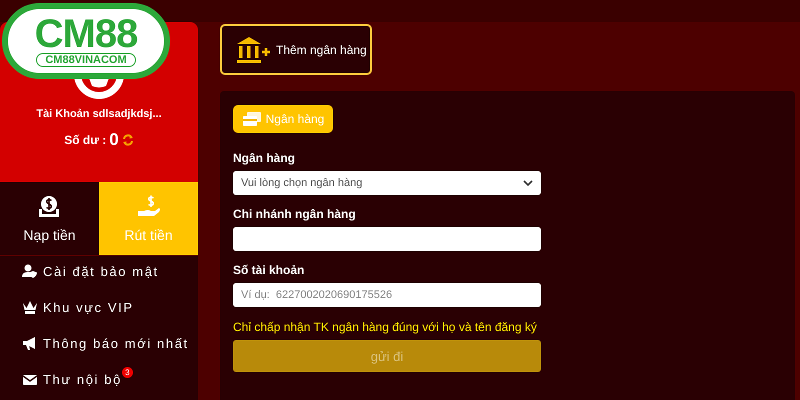 Image resolution: width=800 pixels, height=400 pixels. Describe the element at coordinates (387, 239) in the screenshot. I see `input-field` at that location.